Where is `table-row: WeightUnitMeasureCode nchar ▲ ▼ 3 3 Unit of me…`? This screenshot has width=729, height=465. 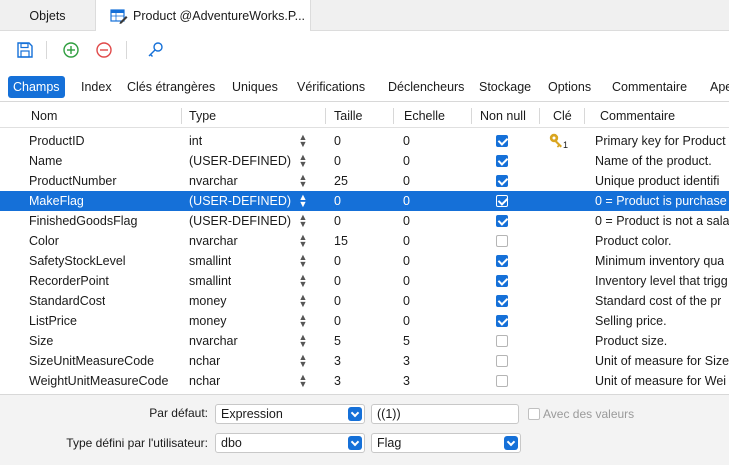
table-row: WeightUnitMeasureCode nchar ▲ ▼ 3 3 Unit of me… is located at coordinates (364, 381).